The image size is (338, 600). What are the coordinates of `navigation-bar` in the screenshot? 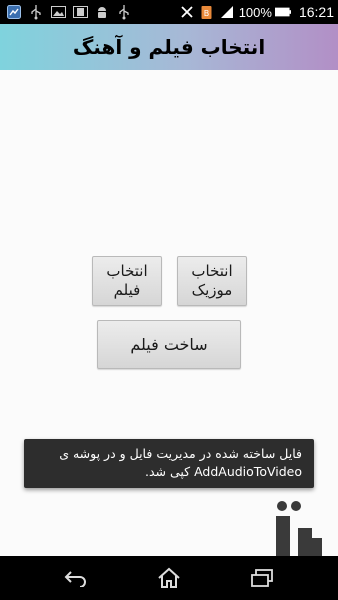 It's located at (169, 578).